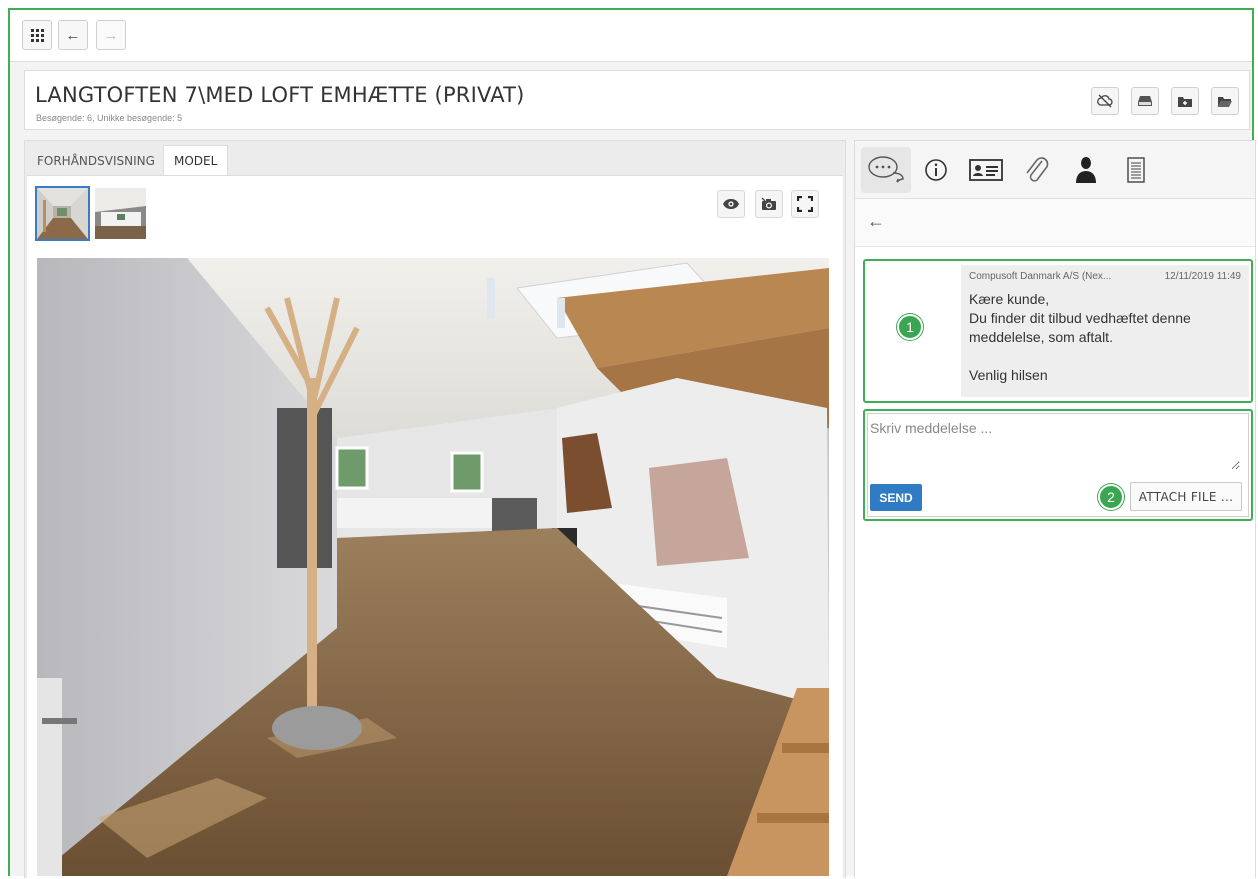  I want to click on message-input, so click(1055, 445).